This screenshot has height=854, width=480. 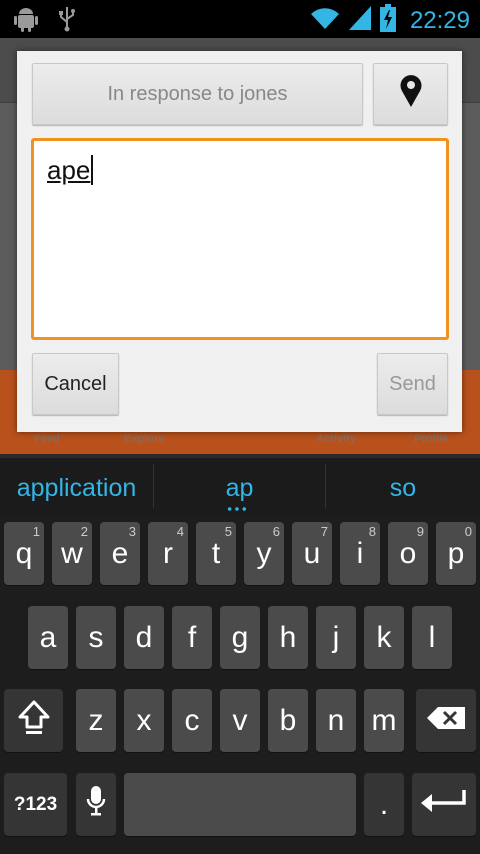 What do you see at coordinates (96, 637) in the screenshot?
I see `key-s: s` at bounding box center [96, 637].